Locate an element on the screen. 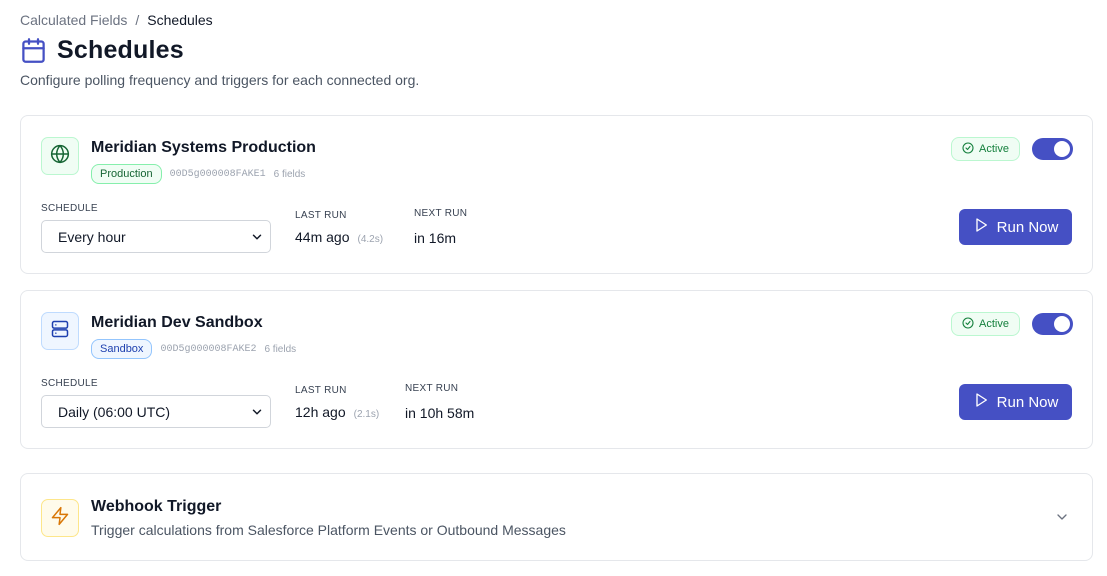 This screenshot has height=576, width=1107. schedule-value: Every hour is located at coordinates (92, 236).